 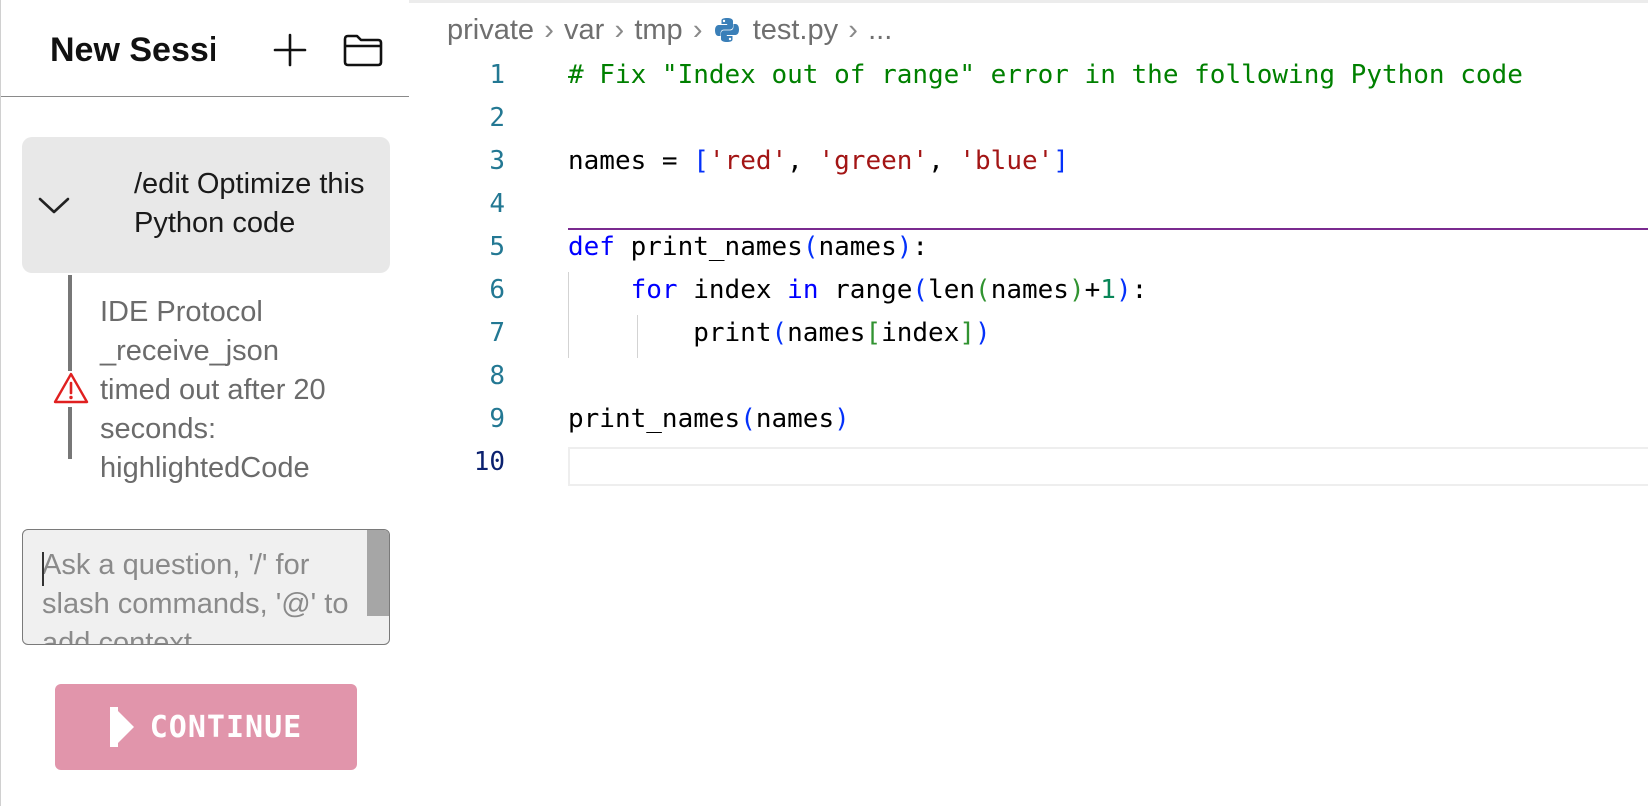 What do you see at coordinates (497, 118) in the screenshot?
I see `line-number: 2` at bounding box center [497, 118].